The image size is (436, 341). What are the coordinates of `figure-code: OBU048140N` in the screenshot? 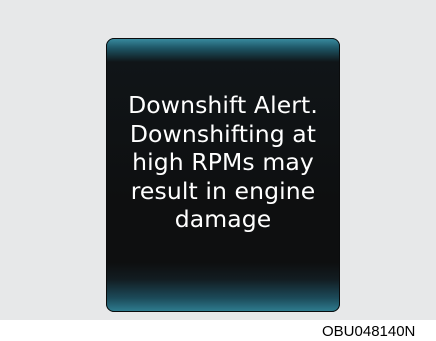 It's located at (369, 331).